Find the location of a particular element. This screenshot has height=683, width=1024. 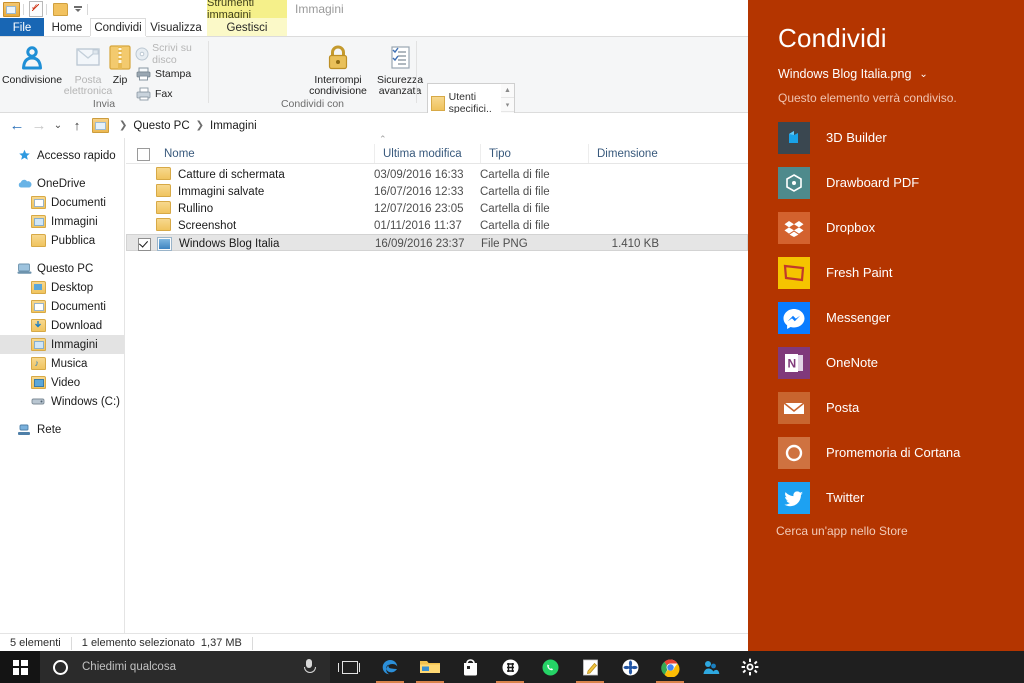

sidebar-item-onedrive-pubblica: Pubblica is located at coordinates (62, 240).